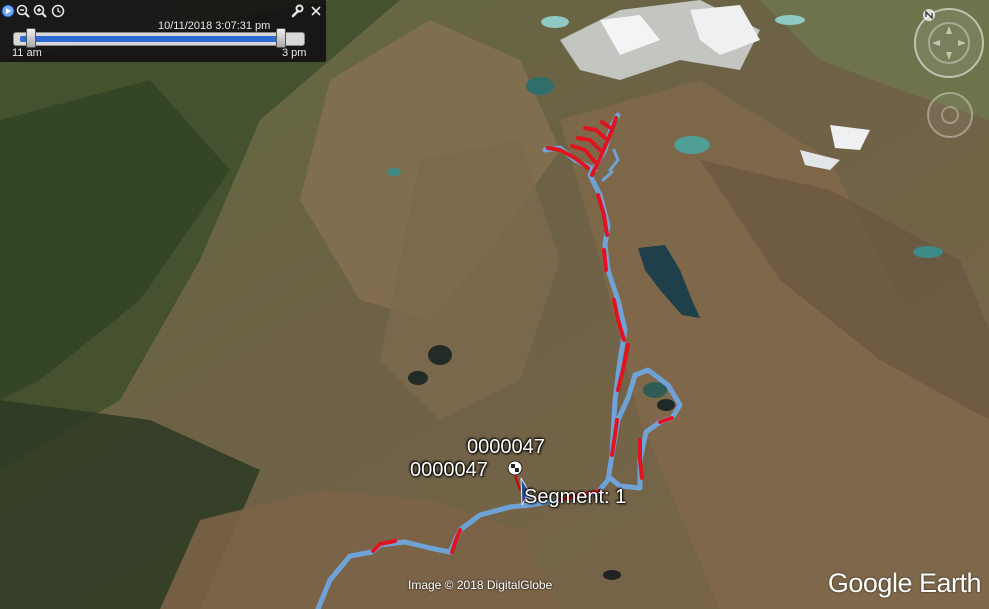 This screenshot has width=989, height=609. I want to click on clock-icon, so click(58, 11).